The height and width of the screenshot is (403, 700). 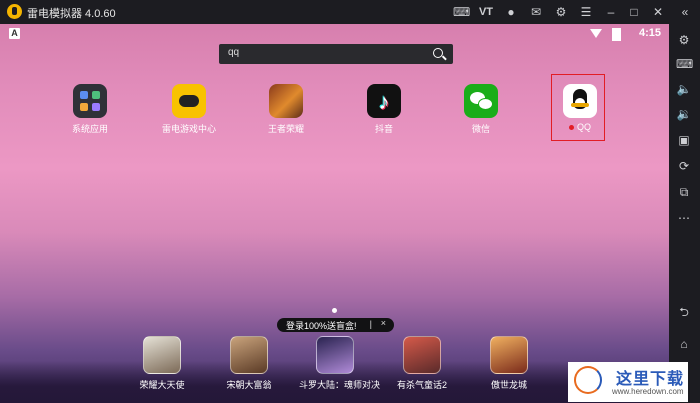 I want to click on mail-icon: ✉, so click(x=536, y=12).